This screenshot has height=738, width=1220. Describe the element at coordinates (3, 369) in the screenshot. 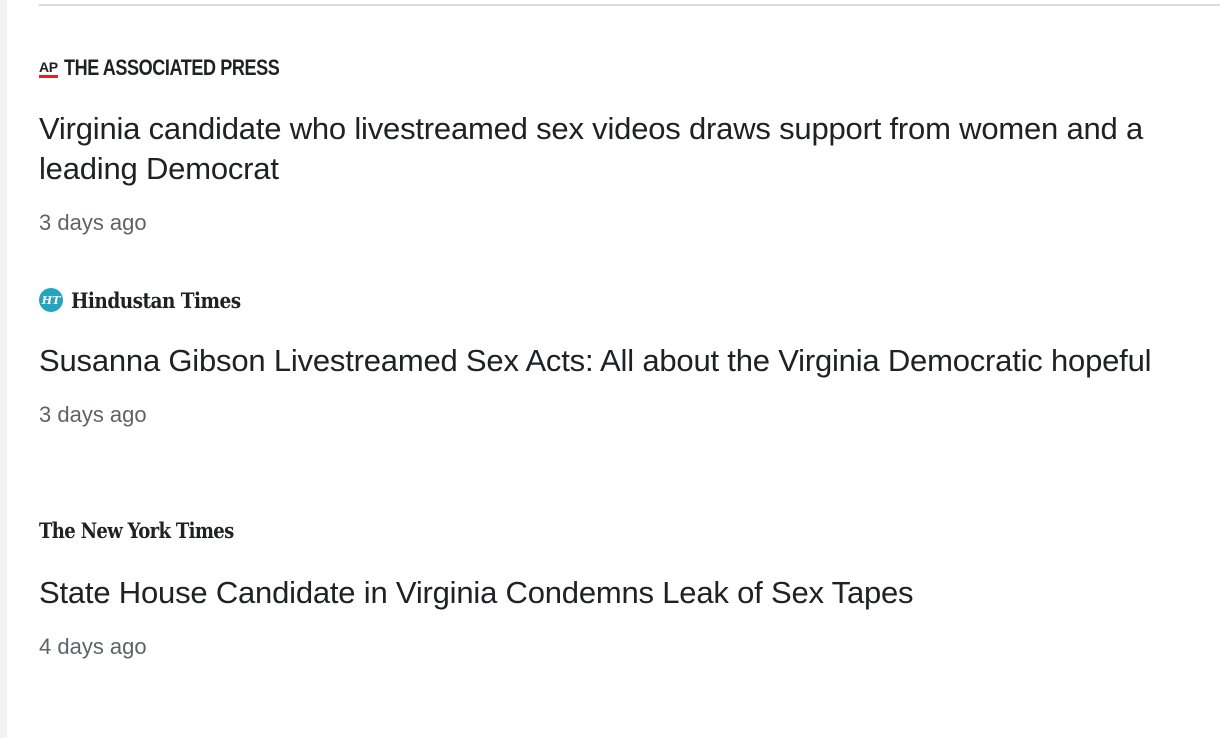

I see `left-panel-edge` at that location.